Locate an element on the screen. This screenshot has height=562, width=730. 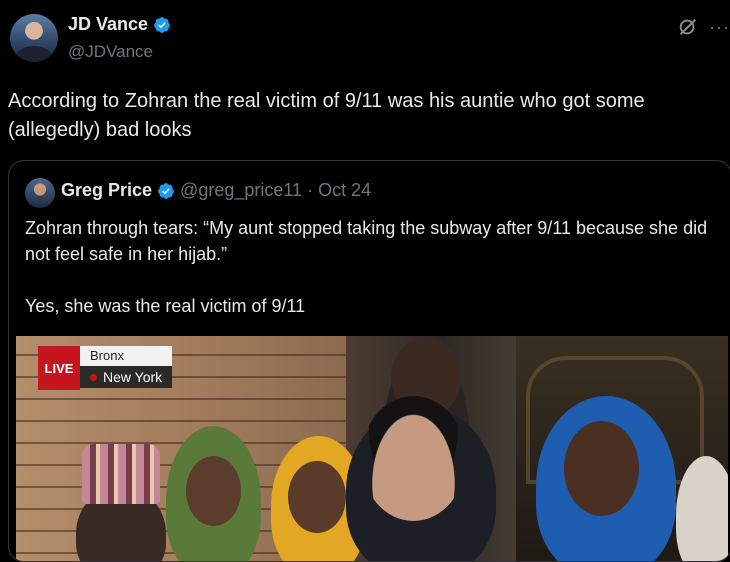
more-icon: ··· is located at coordinates (719, 27).